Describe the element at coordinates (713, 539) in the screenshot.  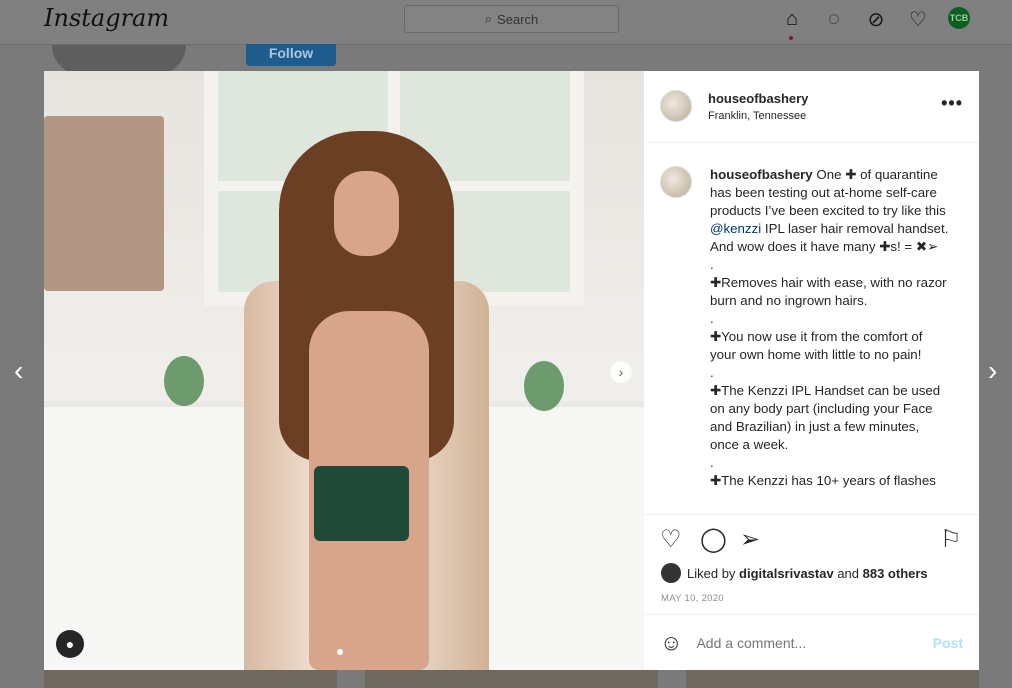
I see `comment-icon: ◯` at that location.